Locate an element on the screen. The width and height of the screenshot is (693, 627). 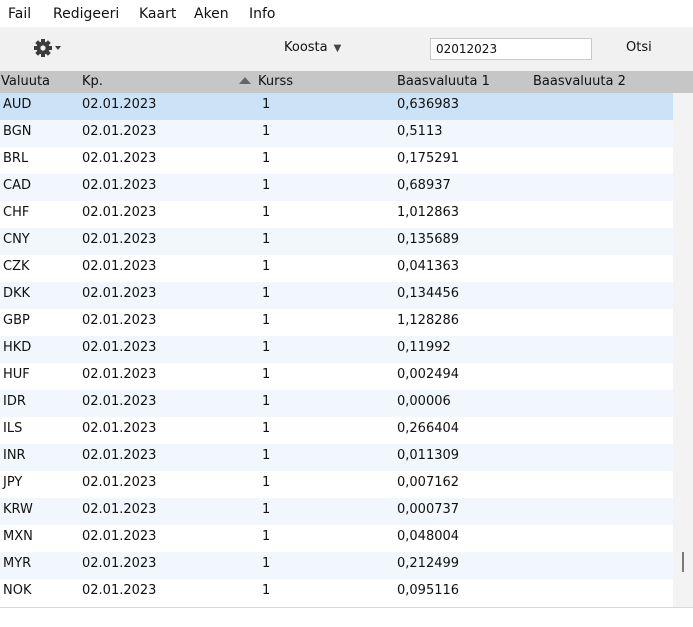
table-row: MYR 02.01.2023 1 0,212499 is located at coordinates (336, 565).